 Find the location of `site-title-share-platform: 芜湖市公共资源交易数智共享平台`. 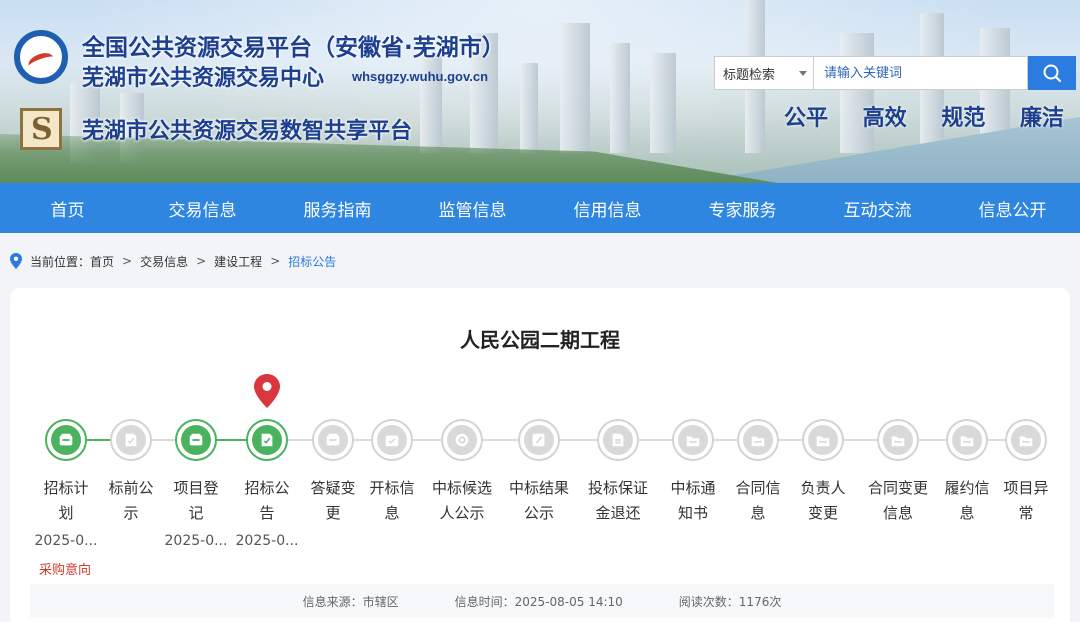

site-title-share-platform: 芜湖市公共资源交易数智共享平台 is located at coordinates (247, 131).